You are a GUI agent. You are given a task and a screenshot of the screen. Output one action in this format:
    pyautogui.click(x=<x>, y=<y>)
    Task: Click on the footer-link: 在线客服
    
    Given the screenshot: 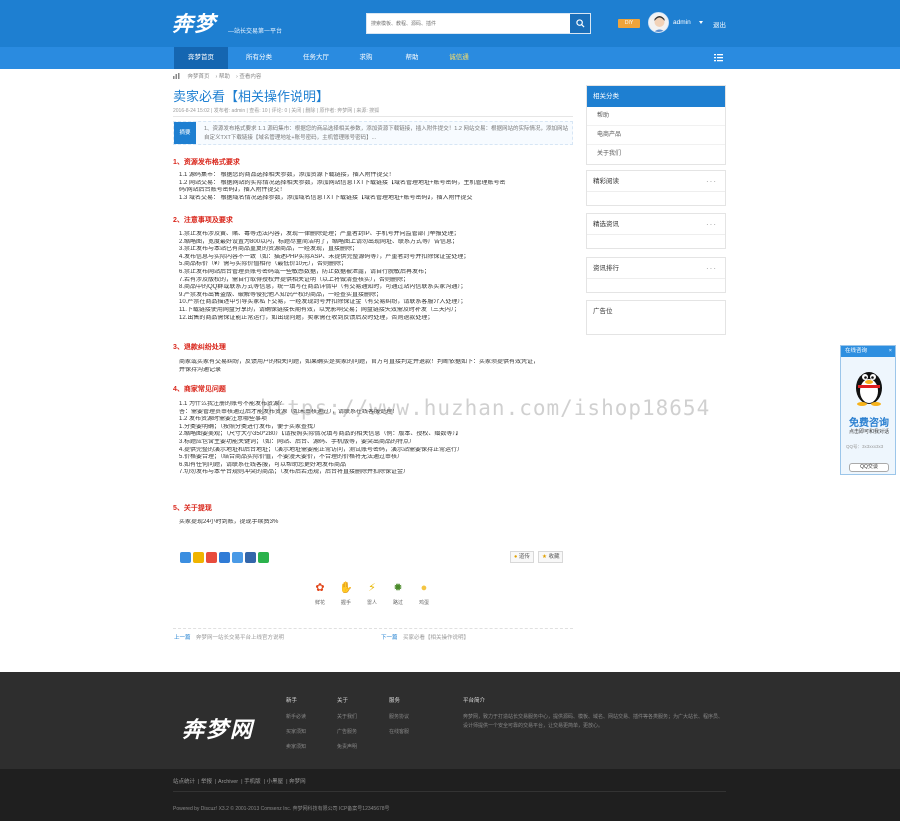 What is the action you would take?
    pyautogui.click(x=399, y=731)
    